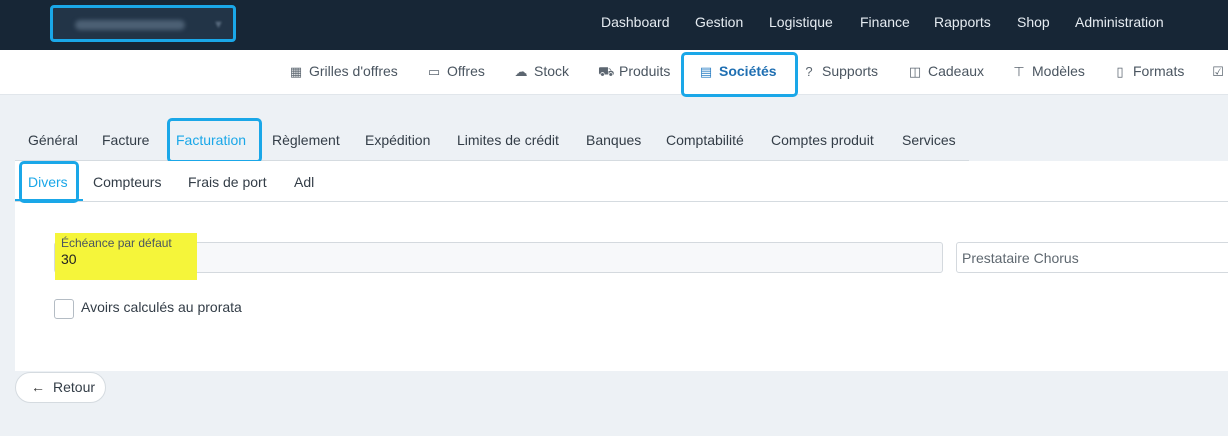 Image resolution: width=1228 pixels, height=436 pixels. What do you see at coordinates (125, 140) in the screenshot?
I see `tab-facture: Facture` at bounding box center [125, 140].